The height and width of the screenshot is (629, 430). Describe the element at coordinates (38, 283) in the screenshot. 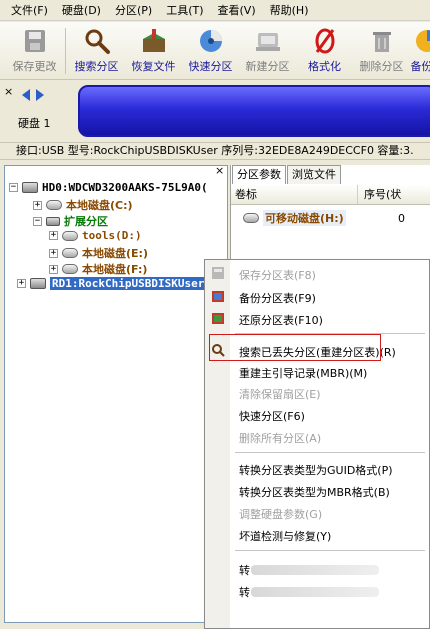

I see `usb-disk-icon` at that location.